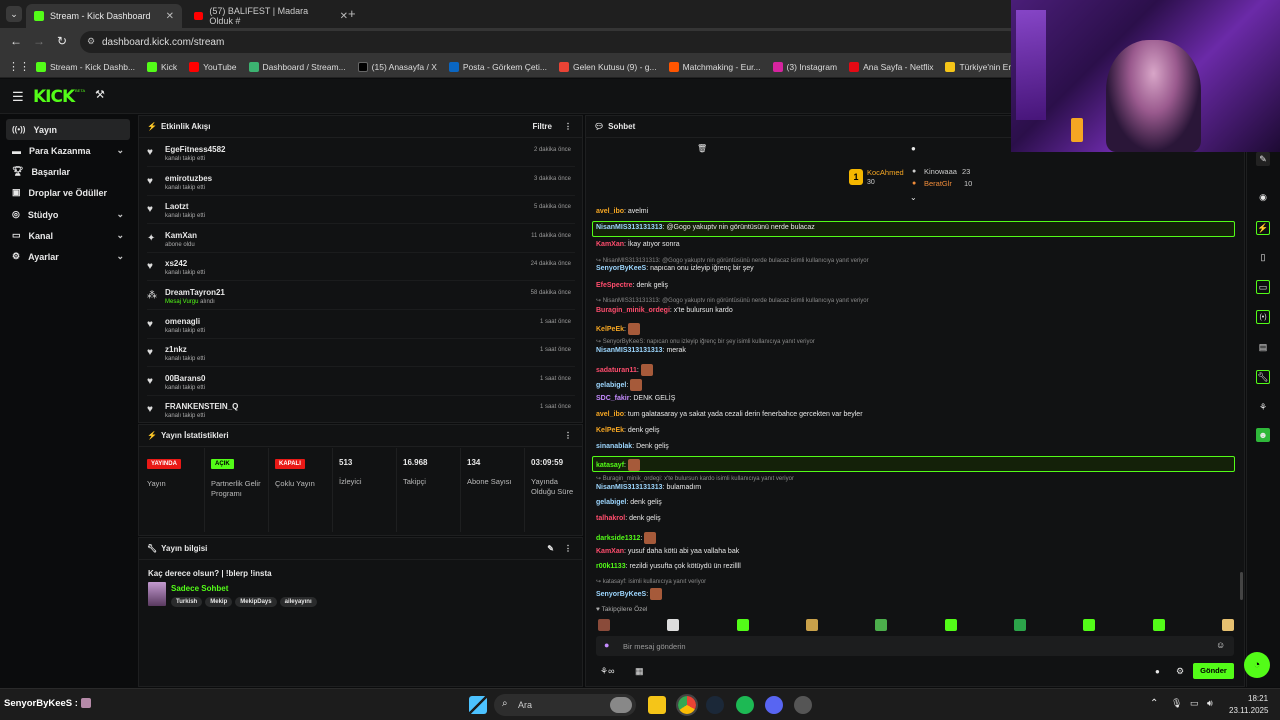 Image resolution: width=1280 pixels, height=720 pixels. I want to click on activity-user: 00Barans0, so click(185, 378).